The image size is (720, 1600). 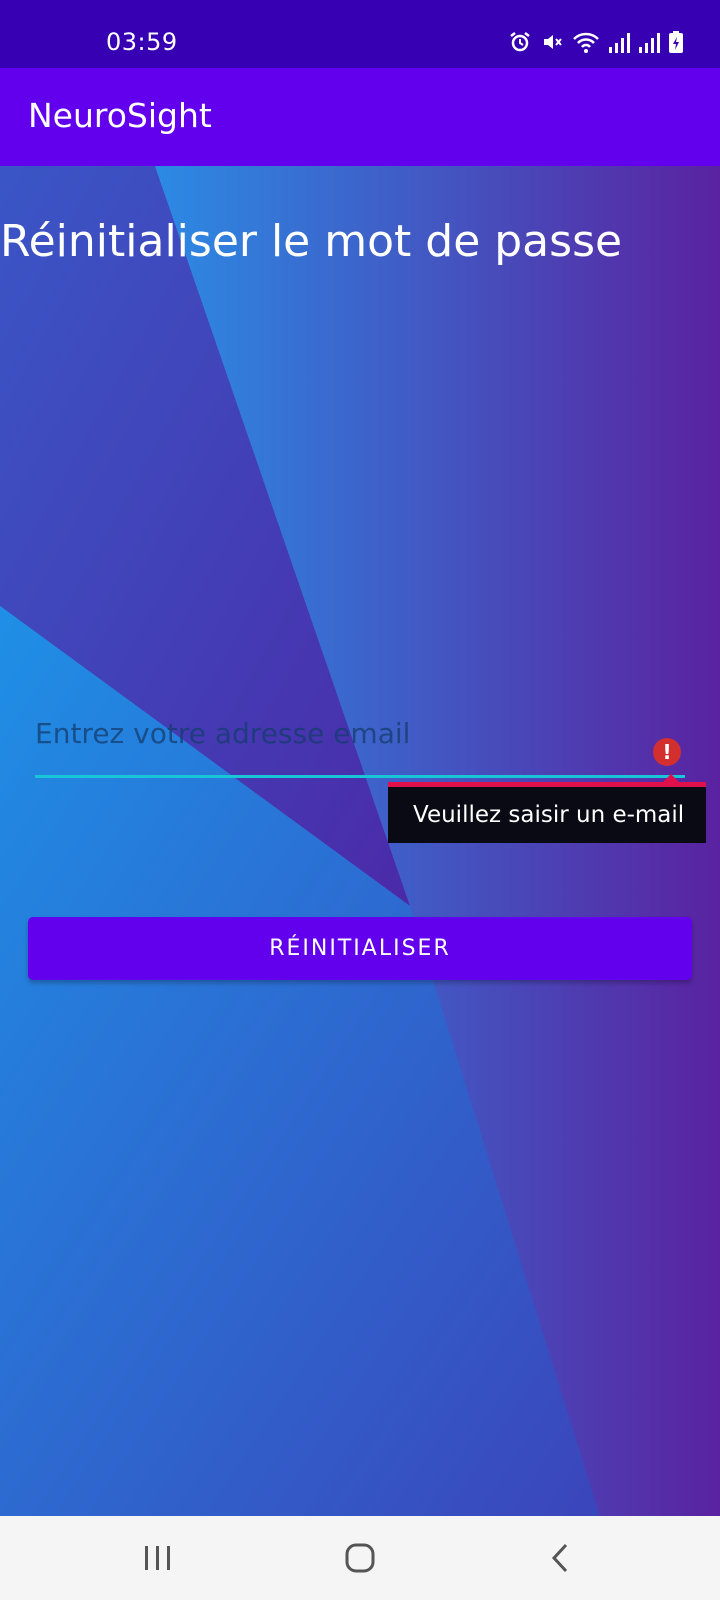 What do you see at coordinates (158, 1558) in the screenshot?
I see `recent-apps-icon` at bounding box center [158, 1558].